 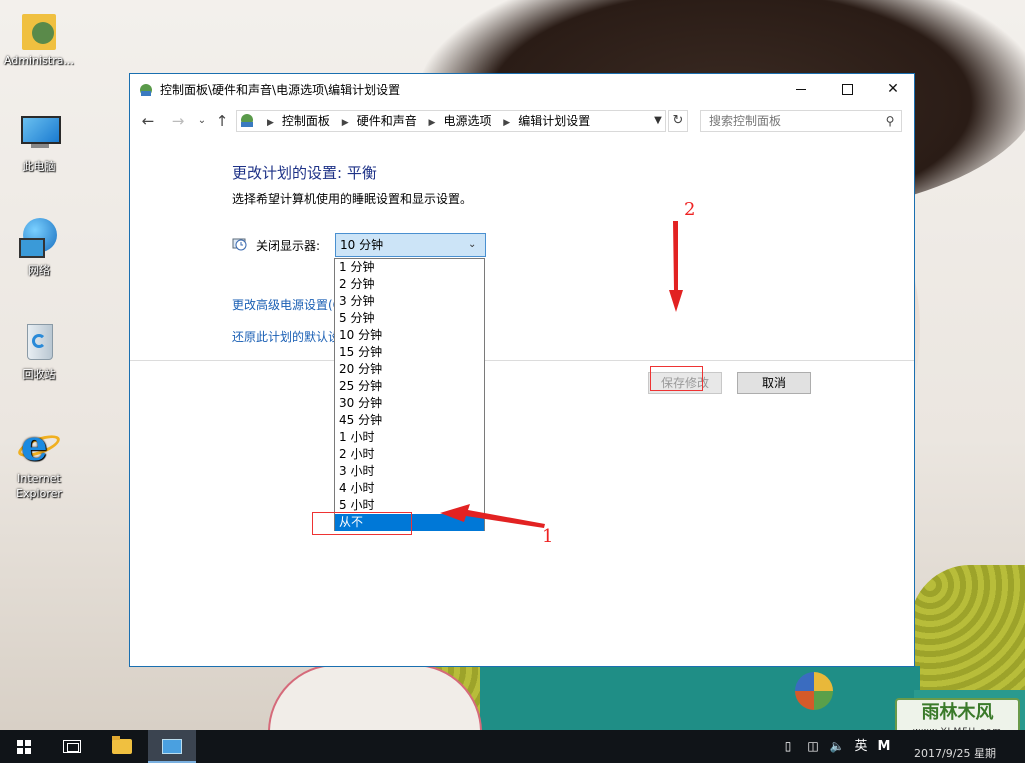 I want to click on dropdown-option: 45 分钟, so click(x=409, y=420).